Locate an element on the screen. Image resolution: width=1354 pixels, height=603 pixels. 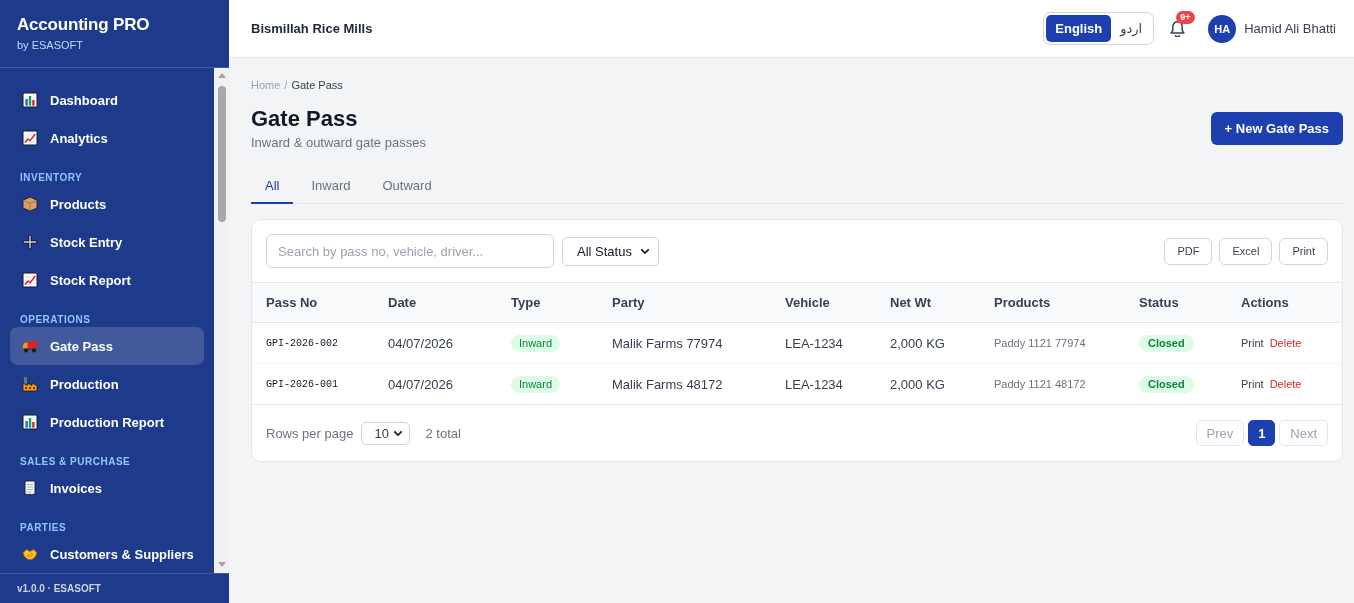
notification-bell-icon is located at coordinates (1178, 28).